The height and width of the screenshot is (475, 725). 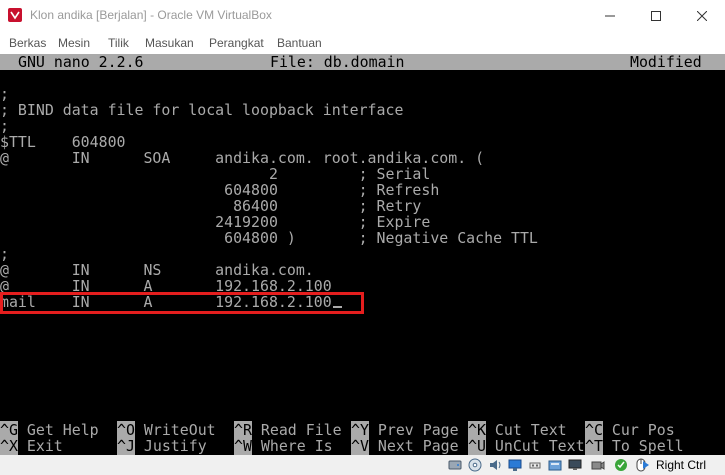 I want to click on virtualbox-icon, so click(x=15, y=15).